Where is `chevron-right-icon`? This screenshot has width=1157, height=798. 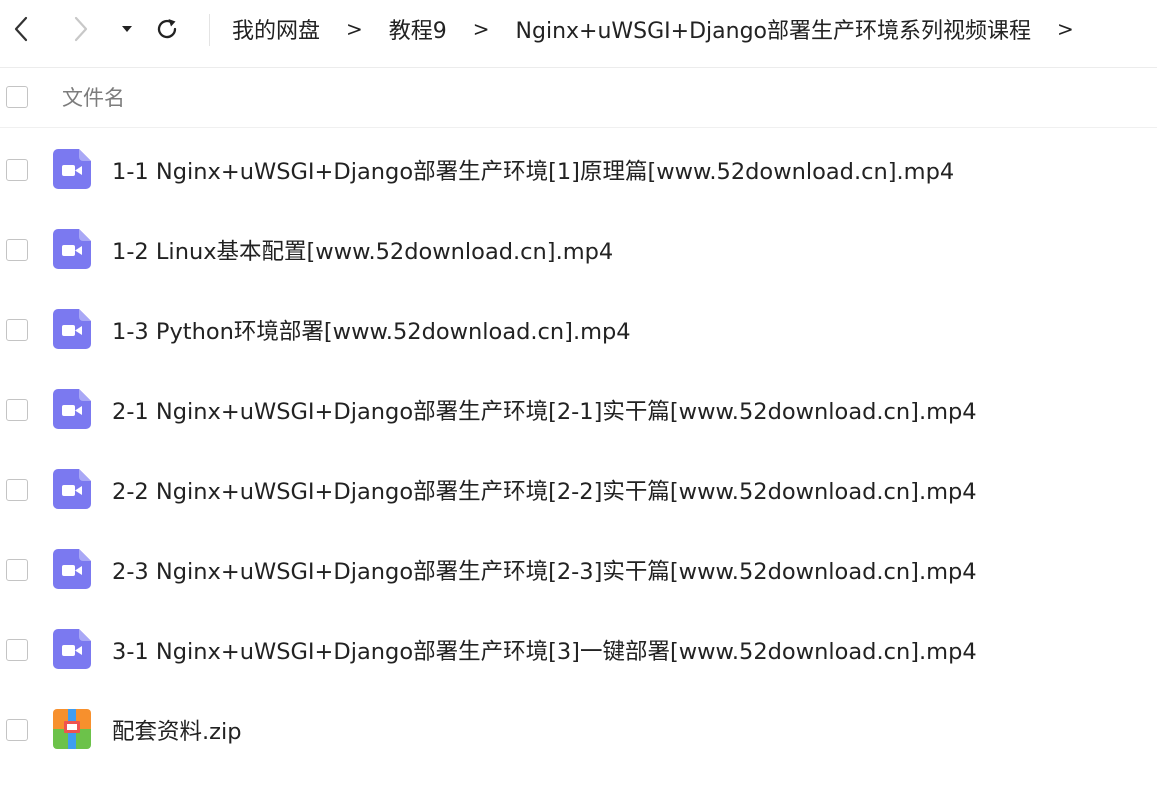
chevron-right-icon is located at coordinates (81, 29).